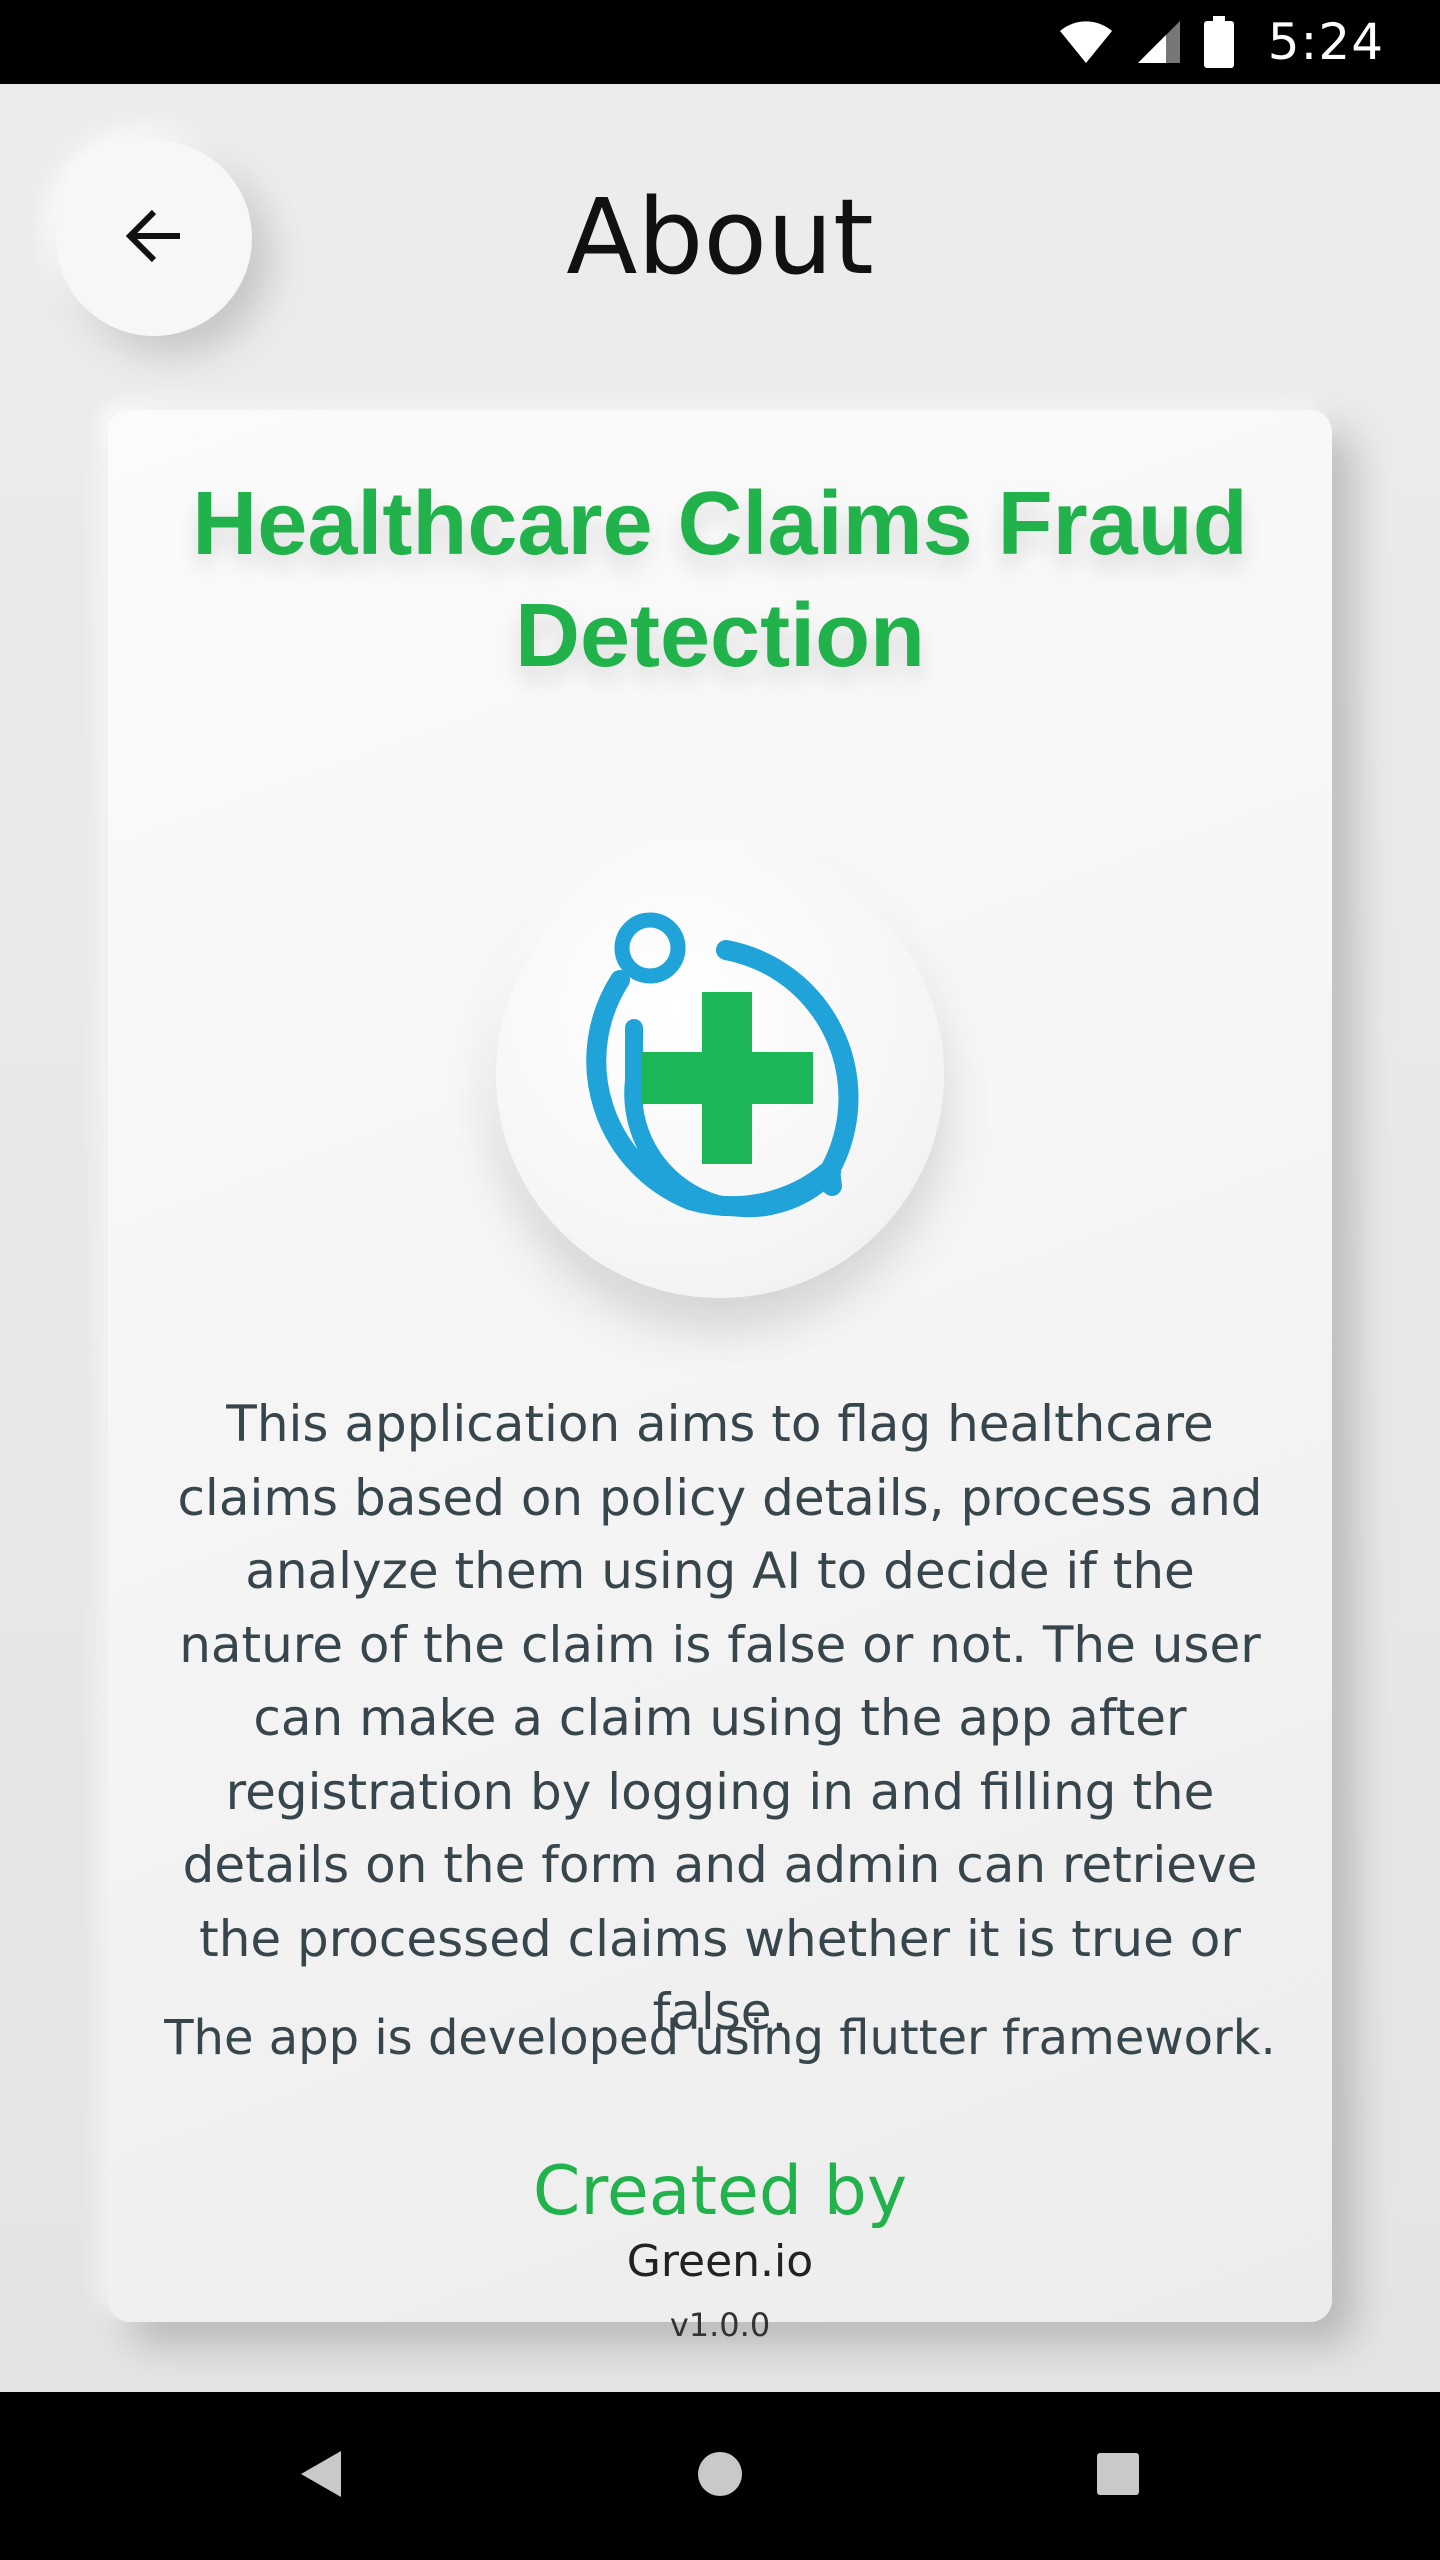  Describe the element at coordinates (1325, 42) in the screenshot. I see `status-time: 5:24` at that location.